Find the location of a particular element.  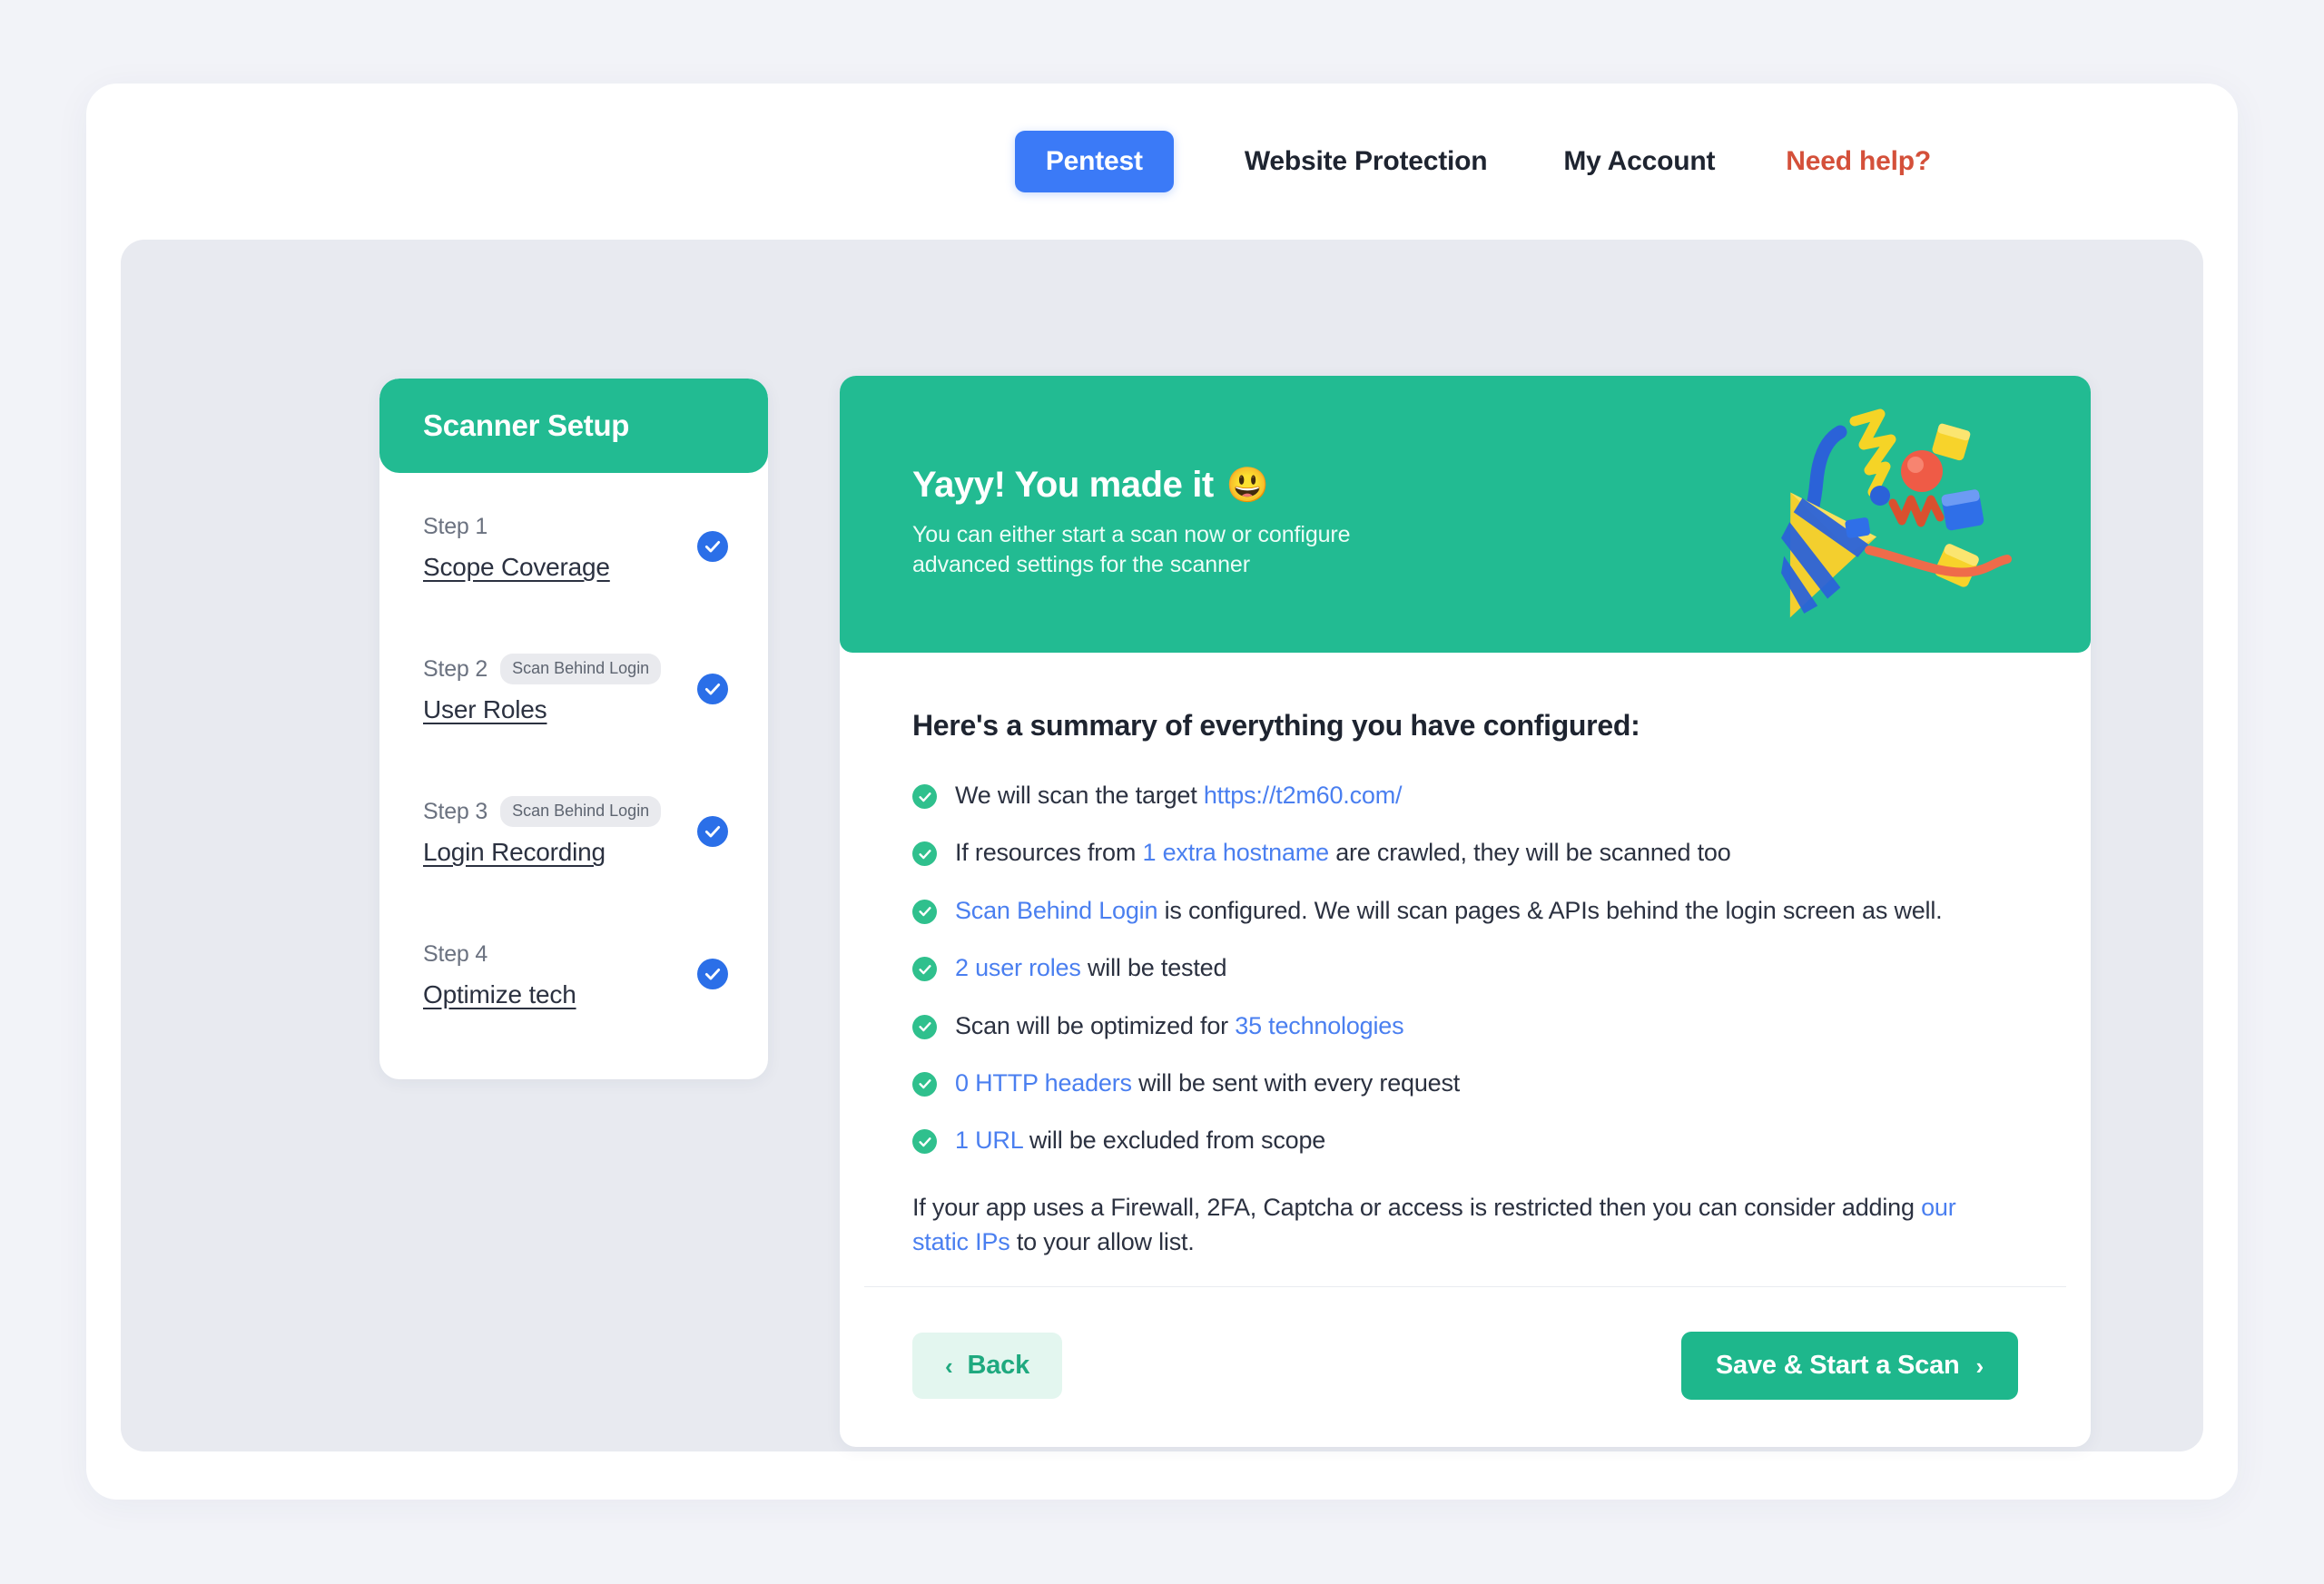

summary-text-pre: If resources from is located at coordinates (1049, 853).